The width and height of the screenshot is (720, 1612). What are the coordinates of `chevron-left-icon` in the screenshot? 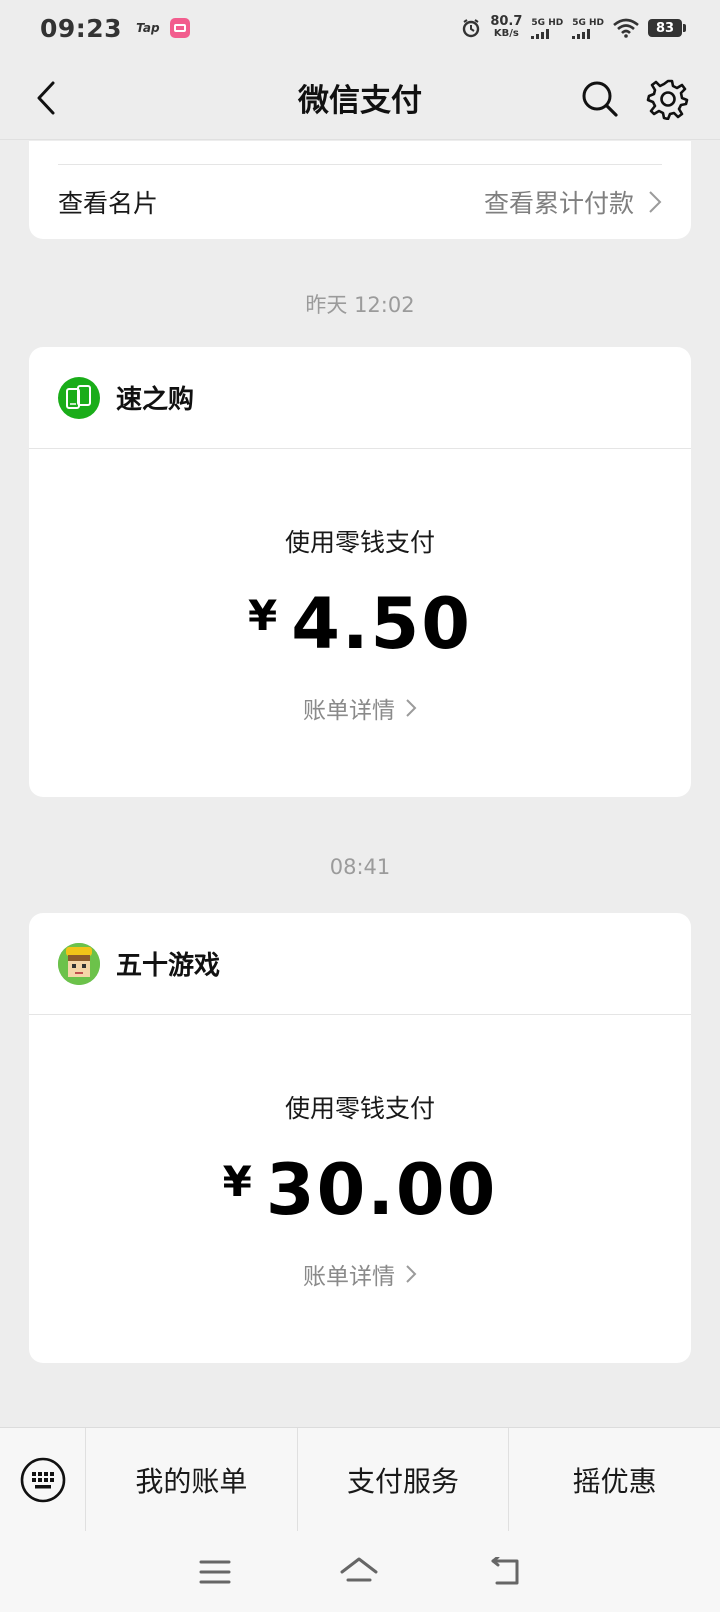 It's located at (46, 98).